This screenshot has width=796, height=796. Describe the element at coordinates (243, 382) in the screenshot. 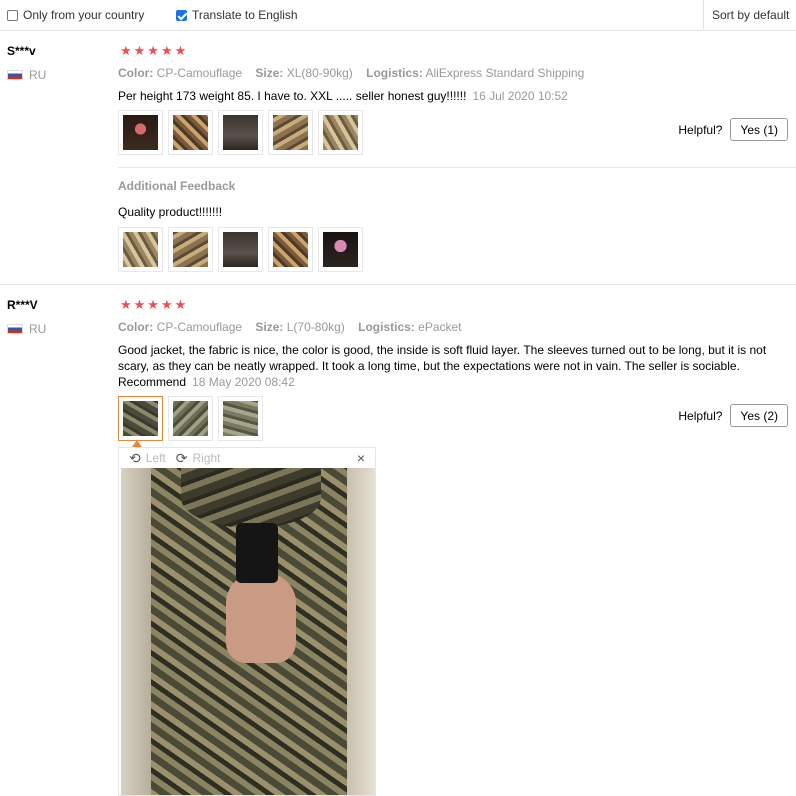

I see `review-date: 18 May 2020 08:42` at that location.